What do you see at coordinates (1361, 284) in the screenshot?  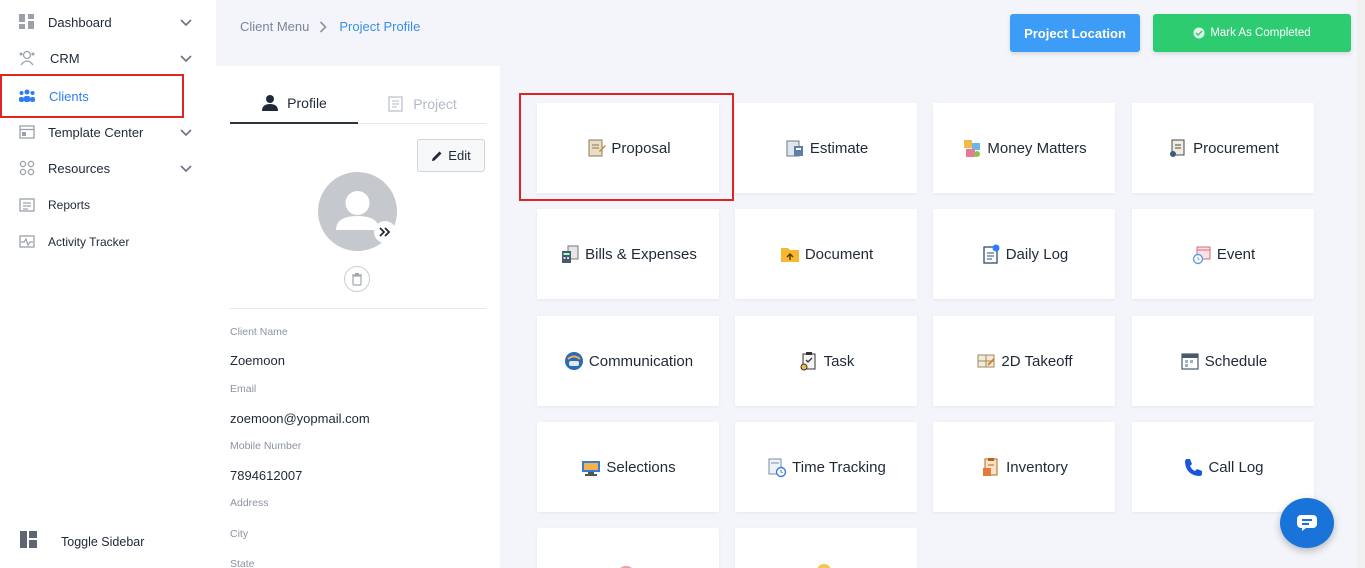 I see `page-scrollbar` at bounding box center [1361, 284].